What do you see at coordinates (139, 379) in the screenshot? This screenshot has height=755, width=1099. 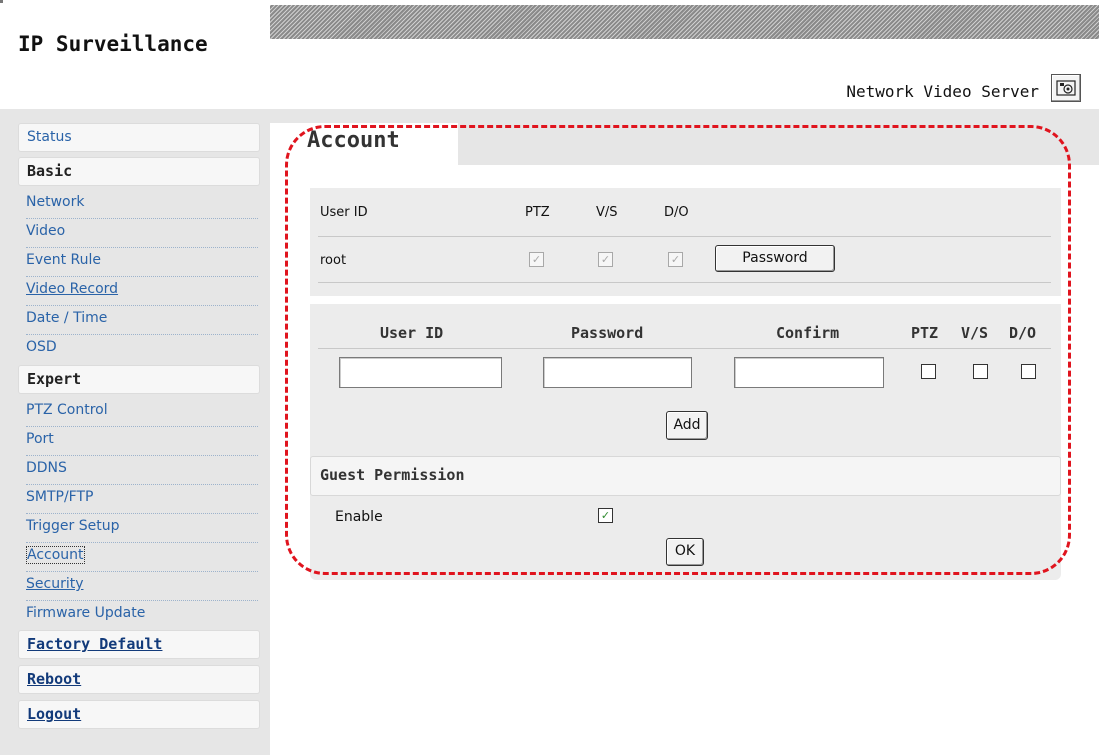 I see `sidebar-heading-expert: Expert` at bounding box center [139, 379].